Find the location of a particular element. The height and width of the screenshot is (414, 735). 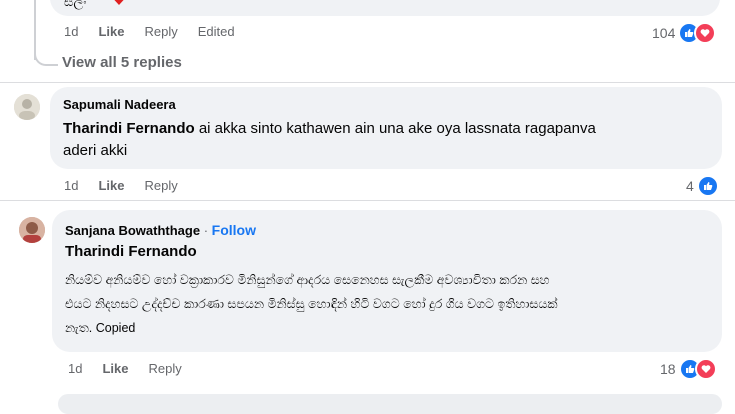

reaction-summary: 18 is located at coordinates (688, 369).